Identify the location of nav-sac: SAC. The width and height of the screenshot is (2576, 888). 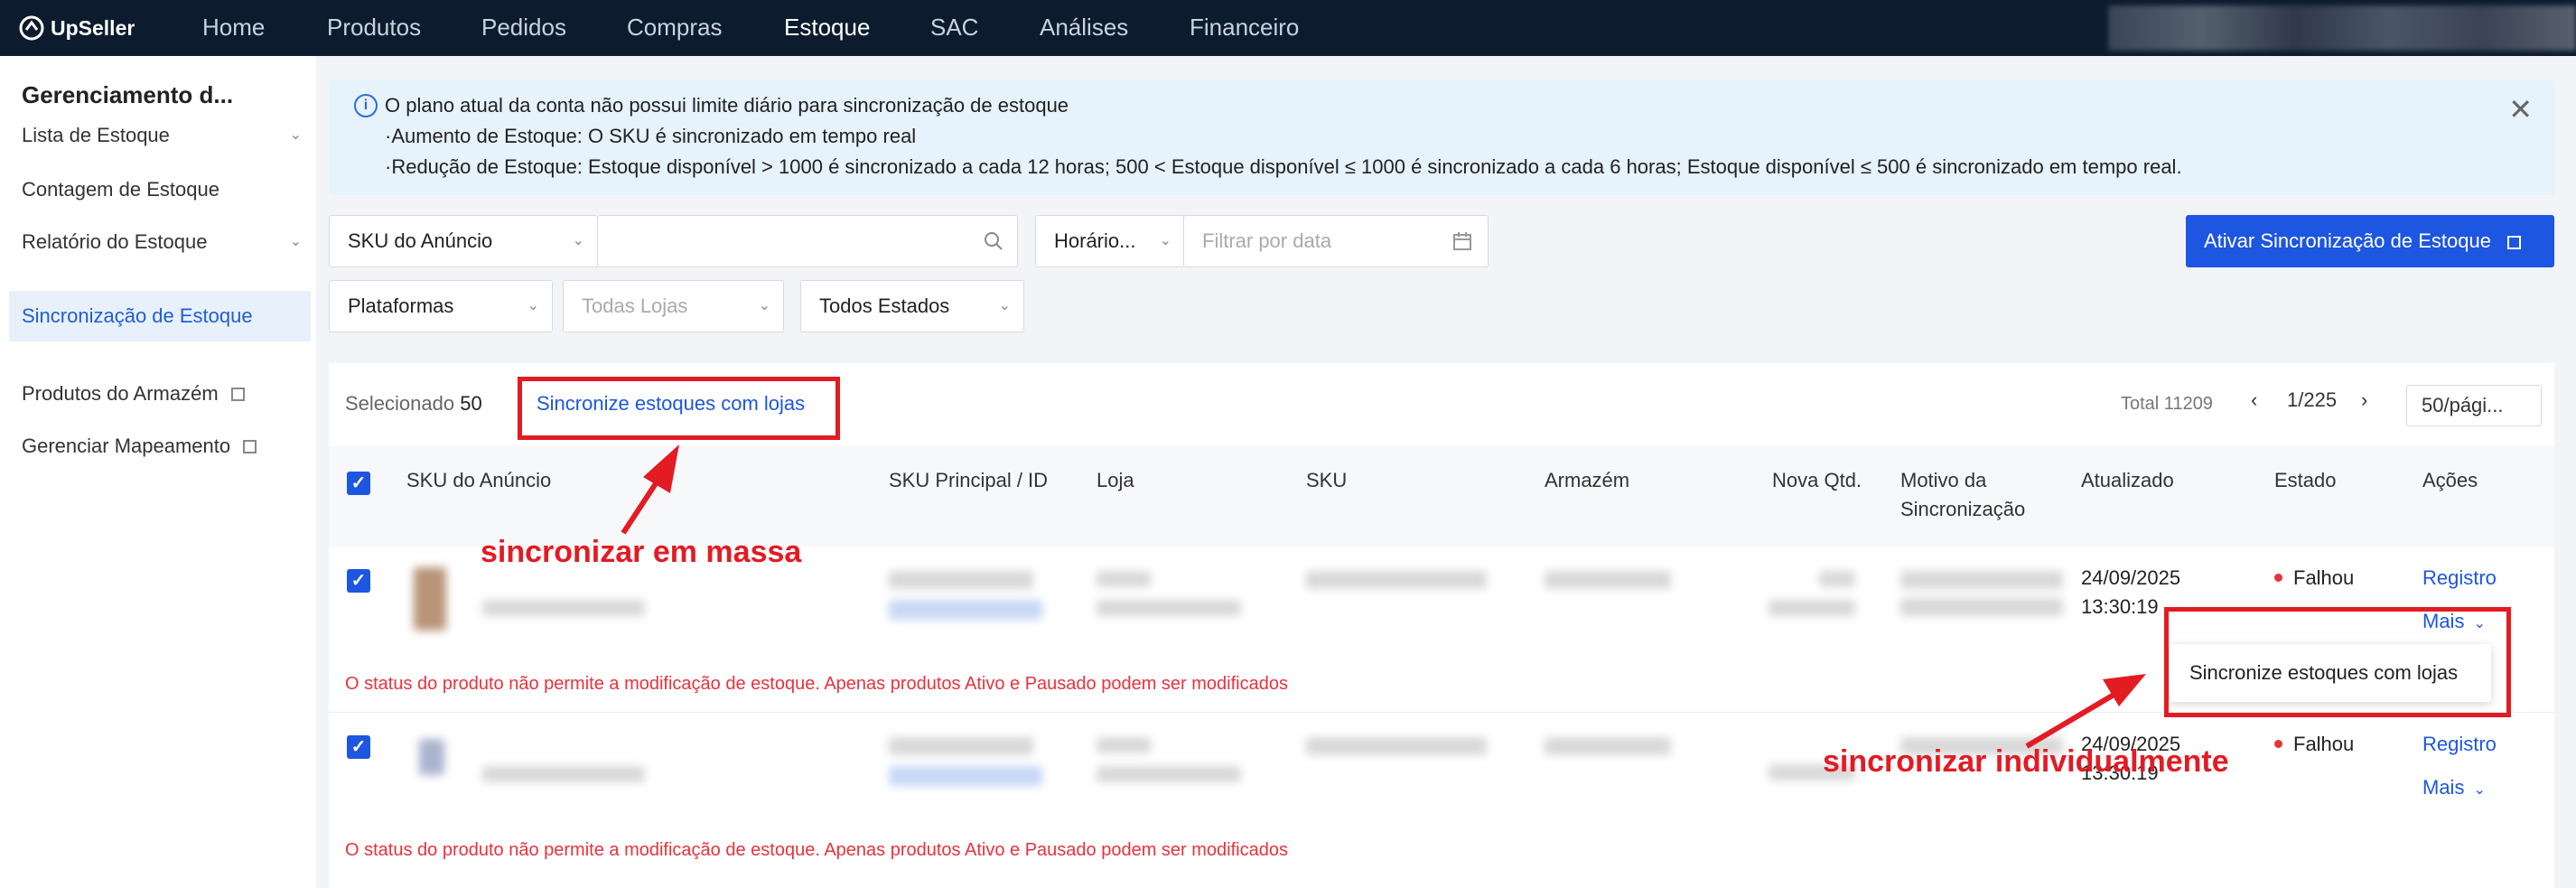
(954, 27).